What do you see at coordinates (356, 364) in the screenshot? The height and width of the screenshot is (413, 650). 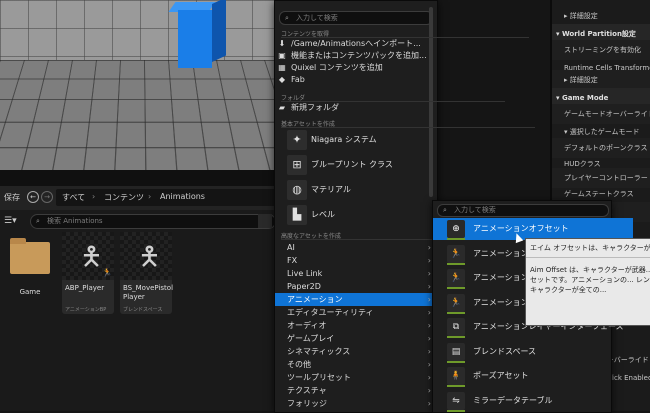 I see `advanced-category-item: その他 ›` at bounding box center [356, 364].